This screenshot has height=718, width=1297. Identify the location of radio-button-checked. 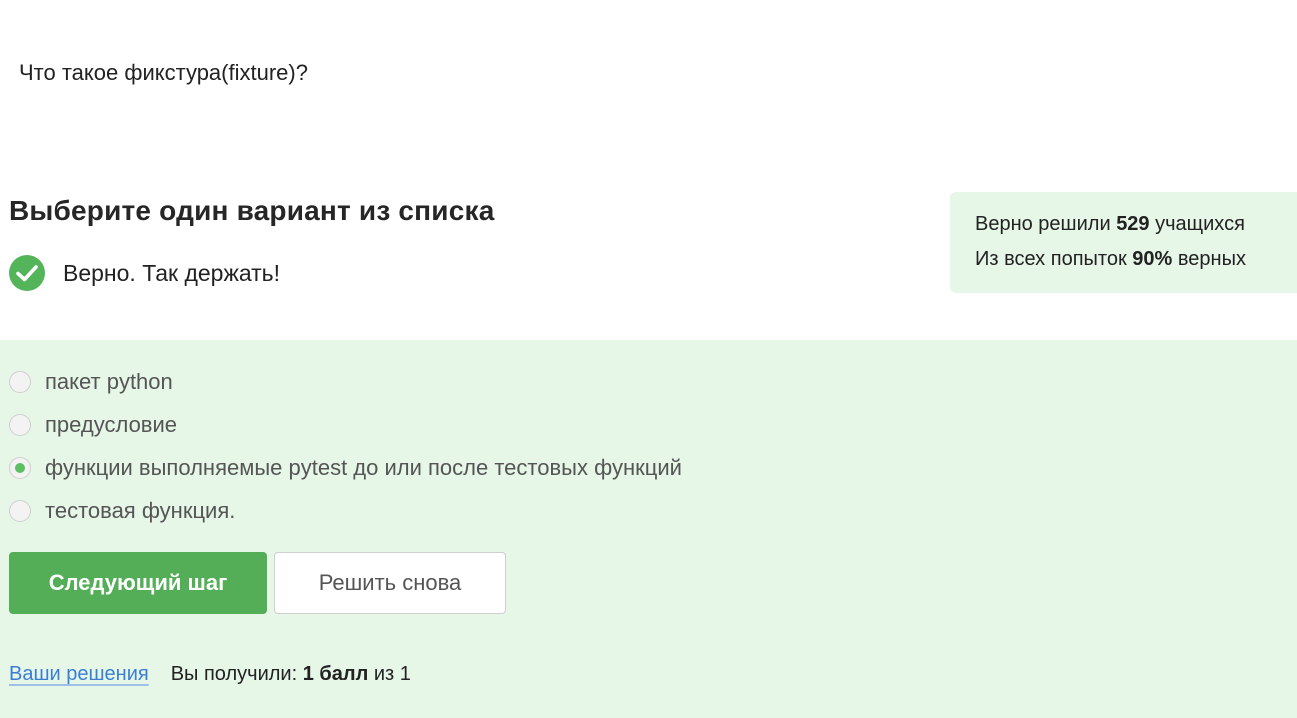
(20, 468).